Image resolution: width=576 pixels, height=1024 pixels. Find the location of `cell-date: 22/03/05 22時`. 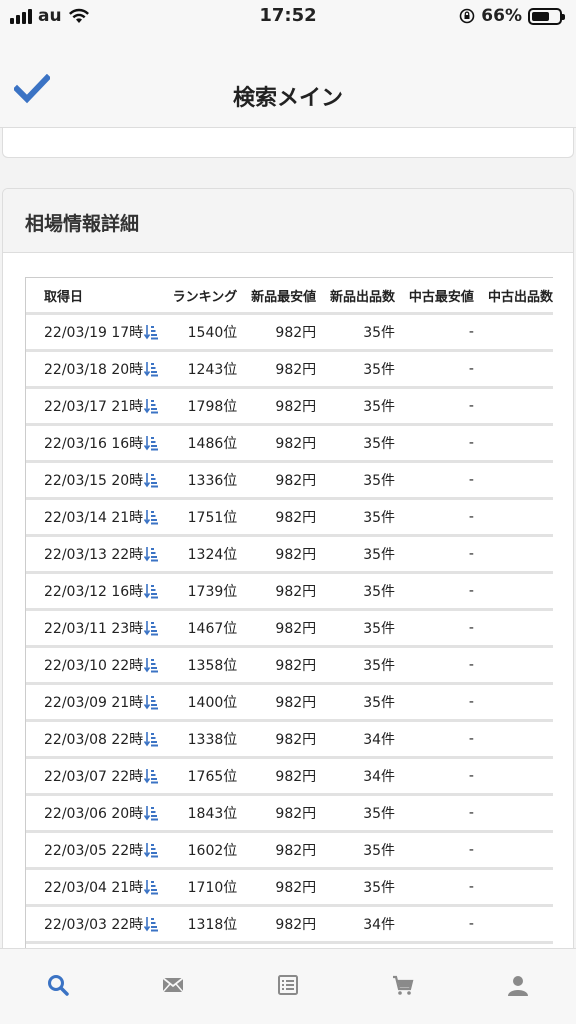

cell-date: 22/03/05 22時 is located at coordinates (96, 850).